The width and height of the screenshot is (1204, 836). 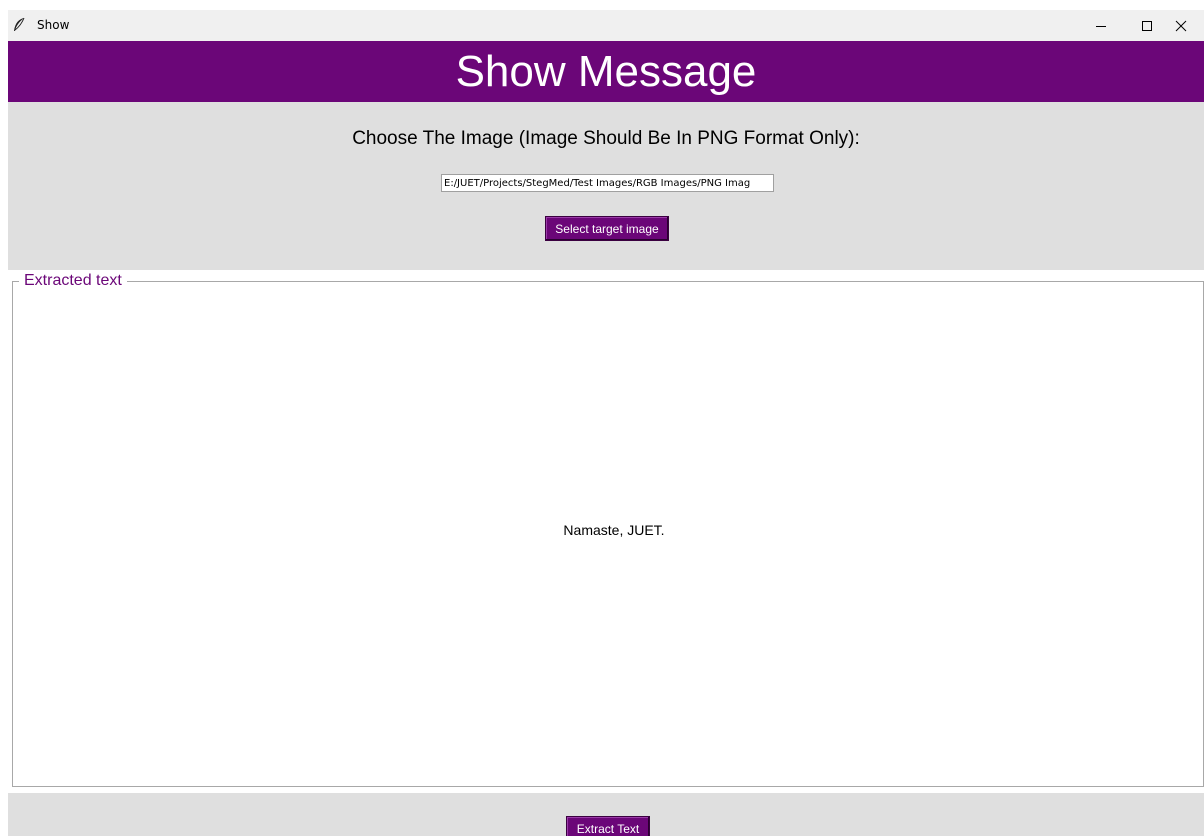 What do you see at coordinates (606, 25) in the screenshot?
I see `title-bar: Show` at bounding box center [606, 25].